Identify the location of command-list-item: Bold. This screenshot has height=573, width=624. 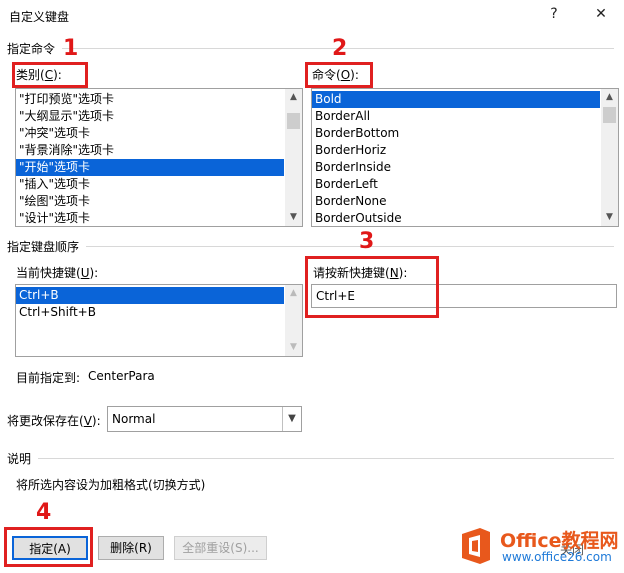
(456, 99).